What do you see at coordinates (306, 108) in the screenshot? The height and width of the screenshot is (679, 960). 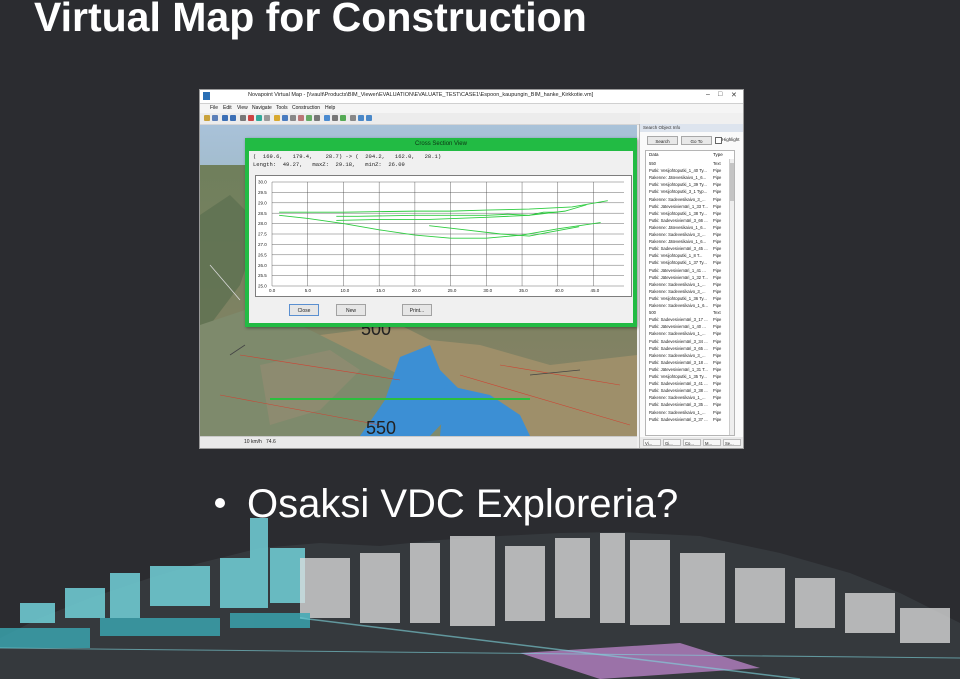 I see `menu-construction: Construction` at bounding box center [306, 108].